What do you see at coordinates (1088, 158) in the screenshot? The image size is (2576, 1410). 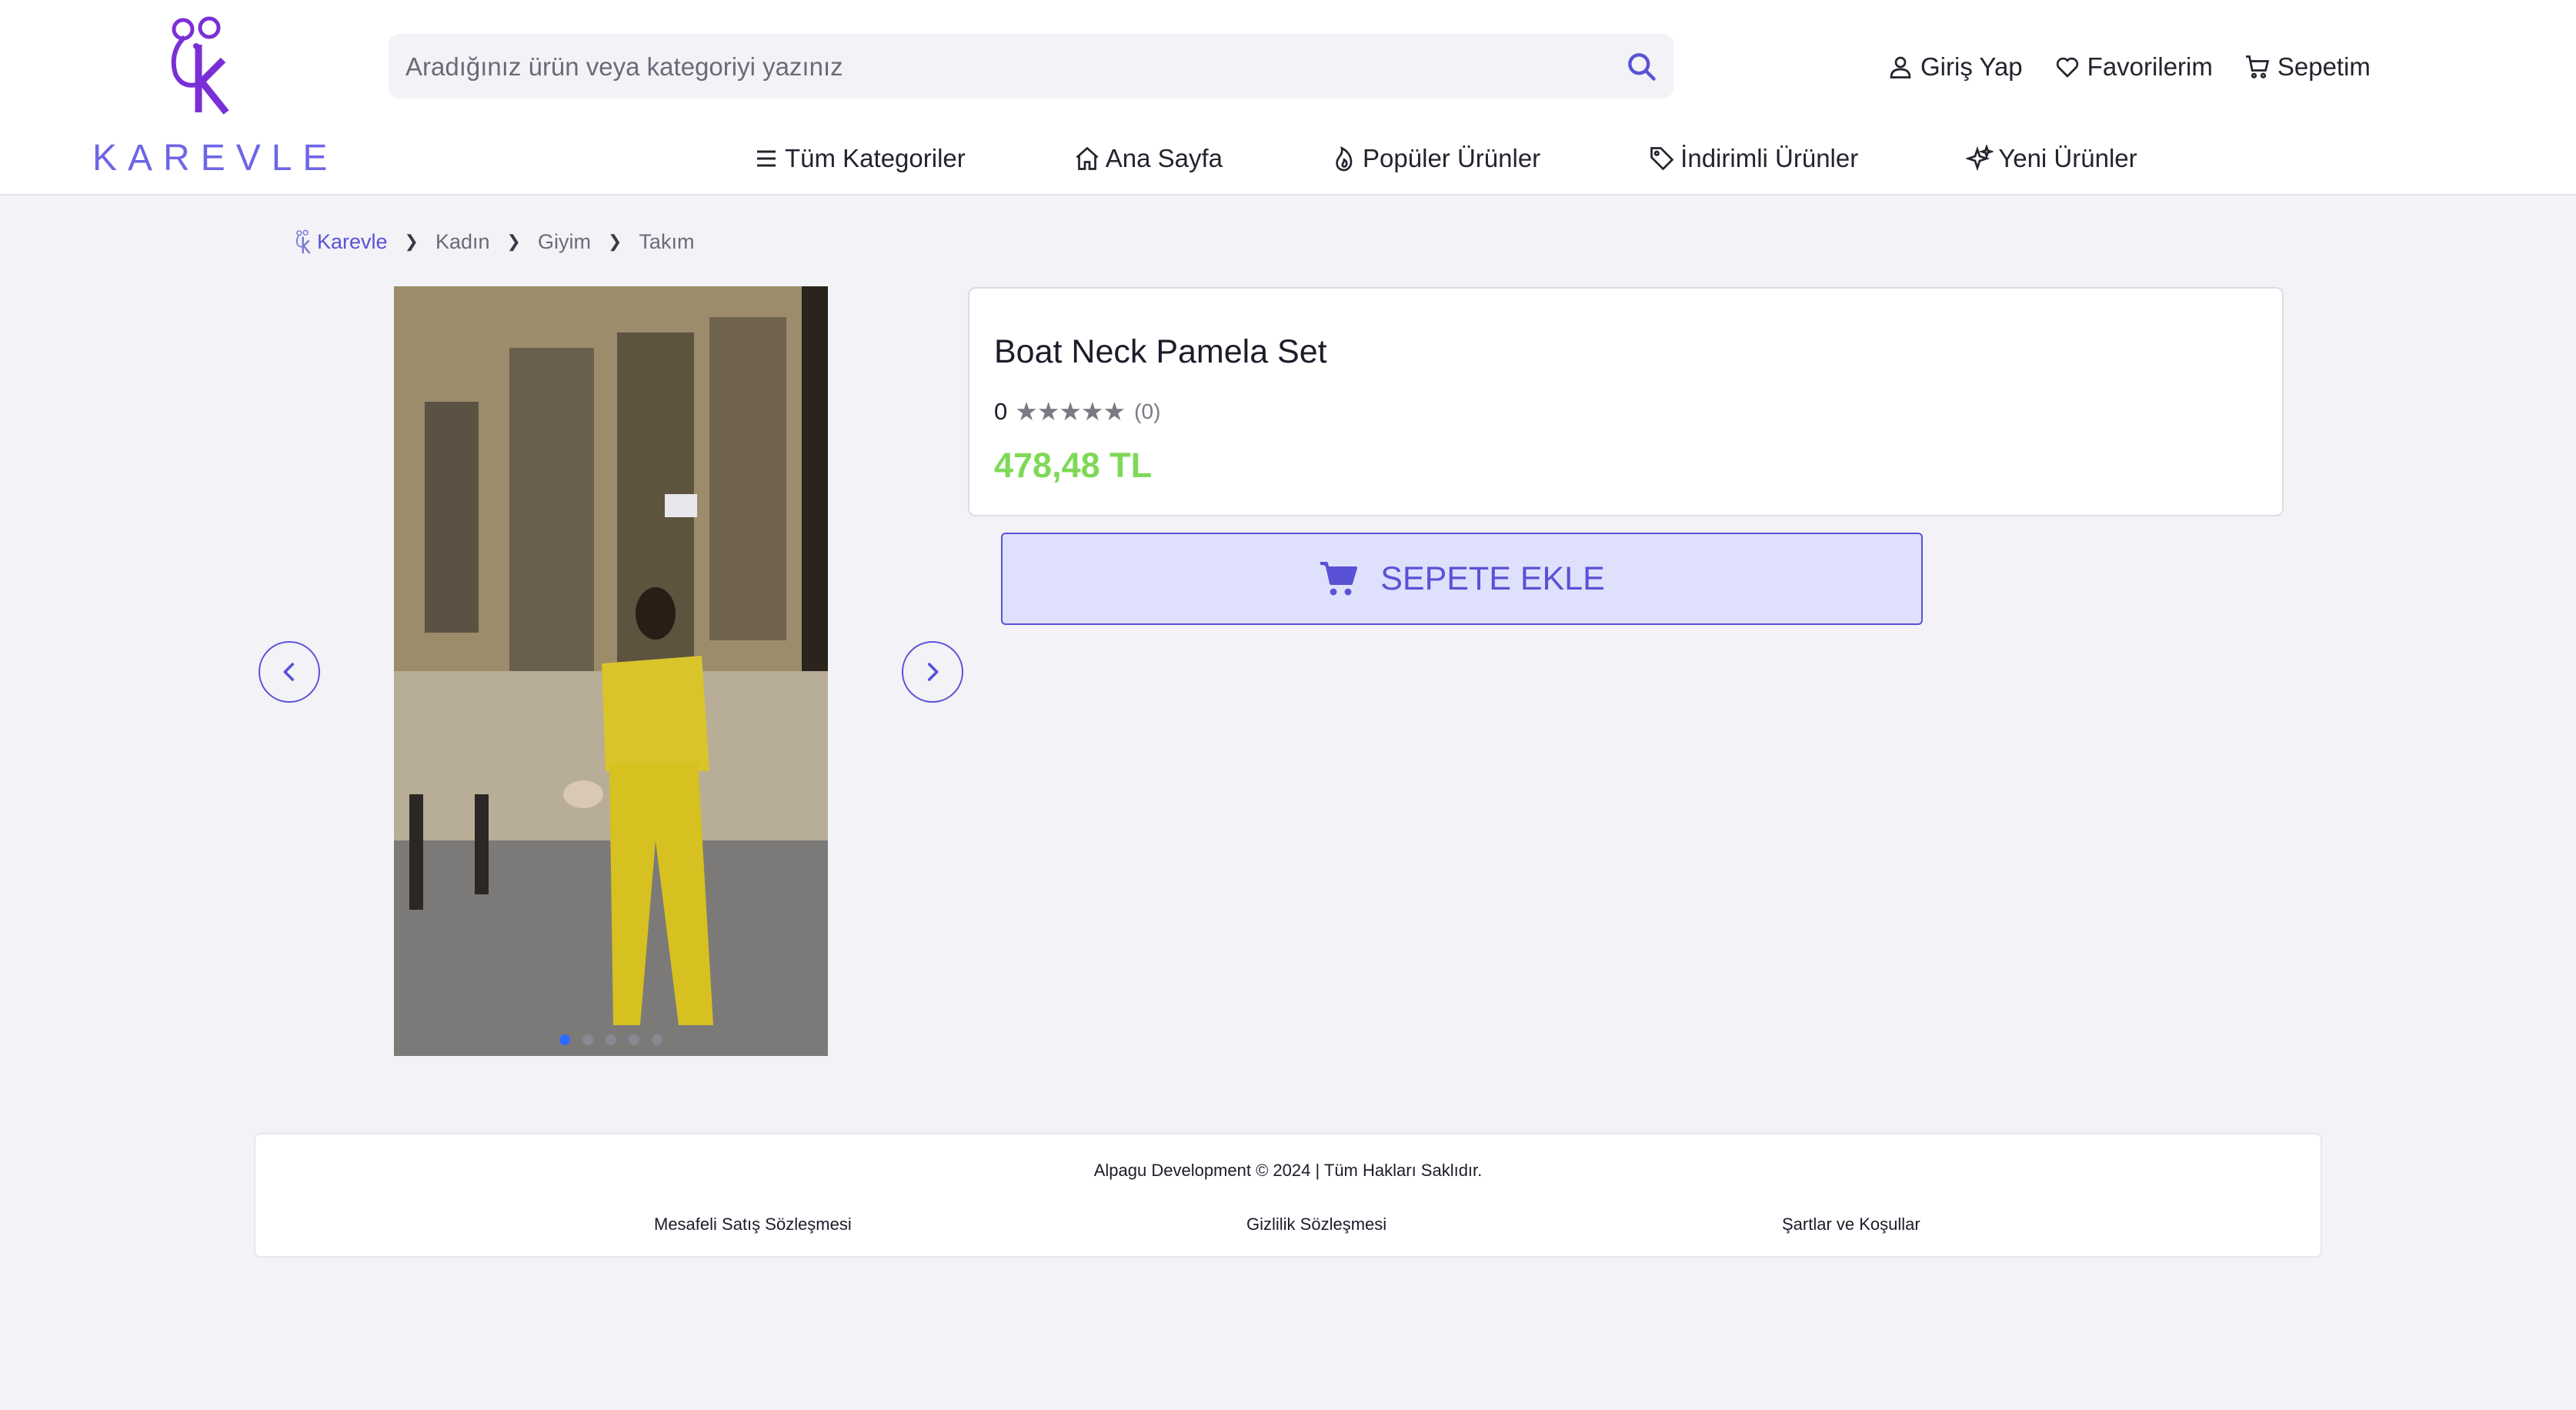 I see `home-icon` at bounding box center [1088, 158].